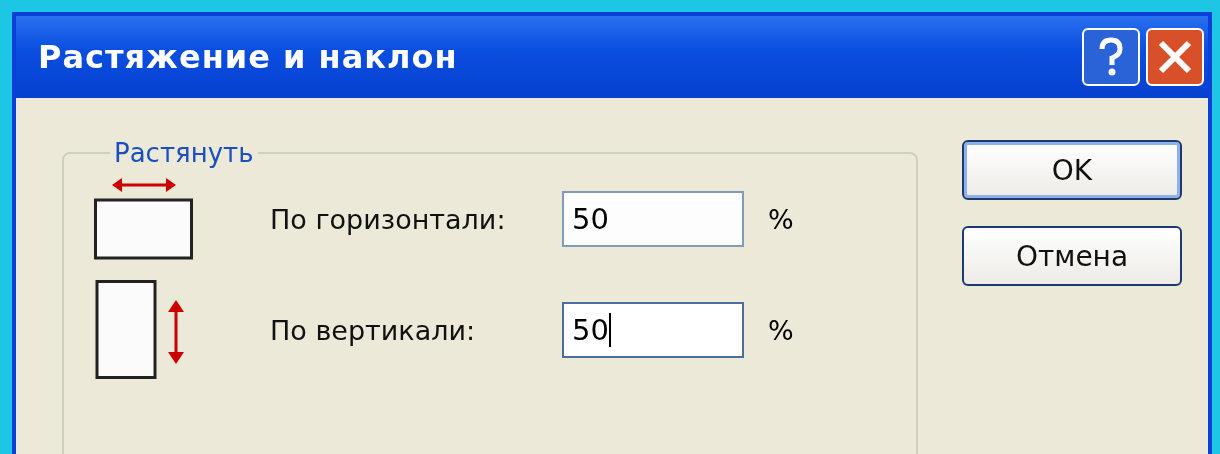 This screenshot has height=454, width=1220. I want to click on field-label: По горизонтали:, so click(388, 219).